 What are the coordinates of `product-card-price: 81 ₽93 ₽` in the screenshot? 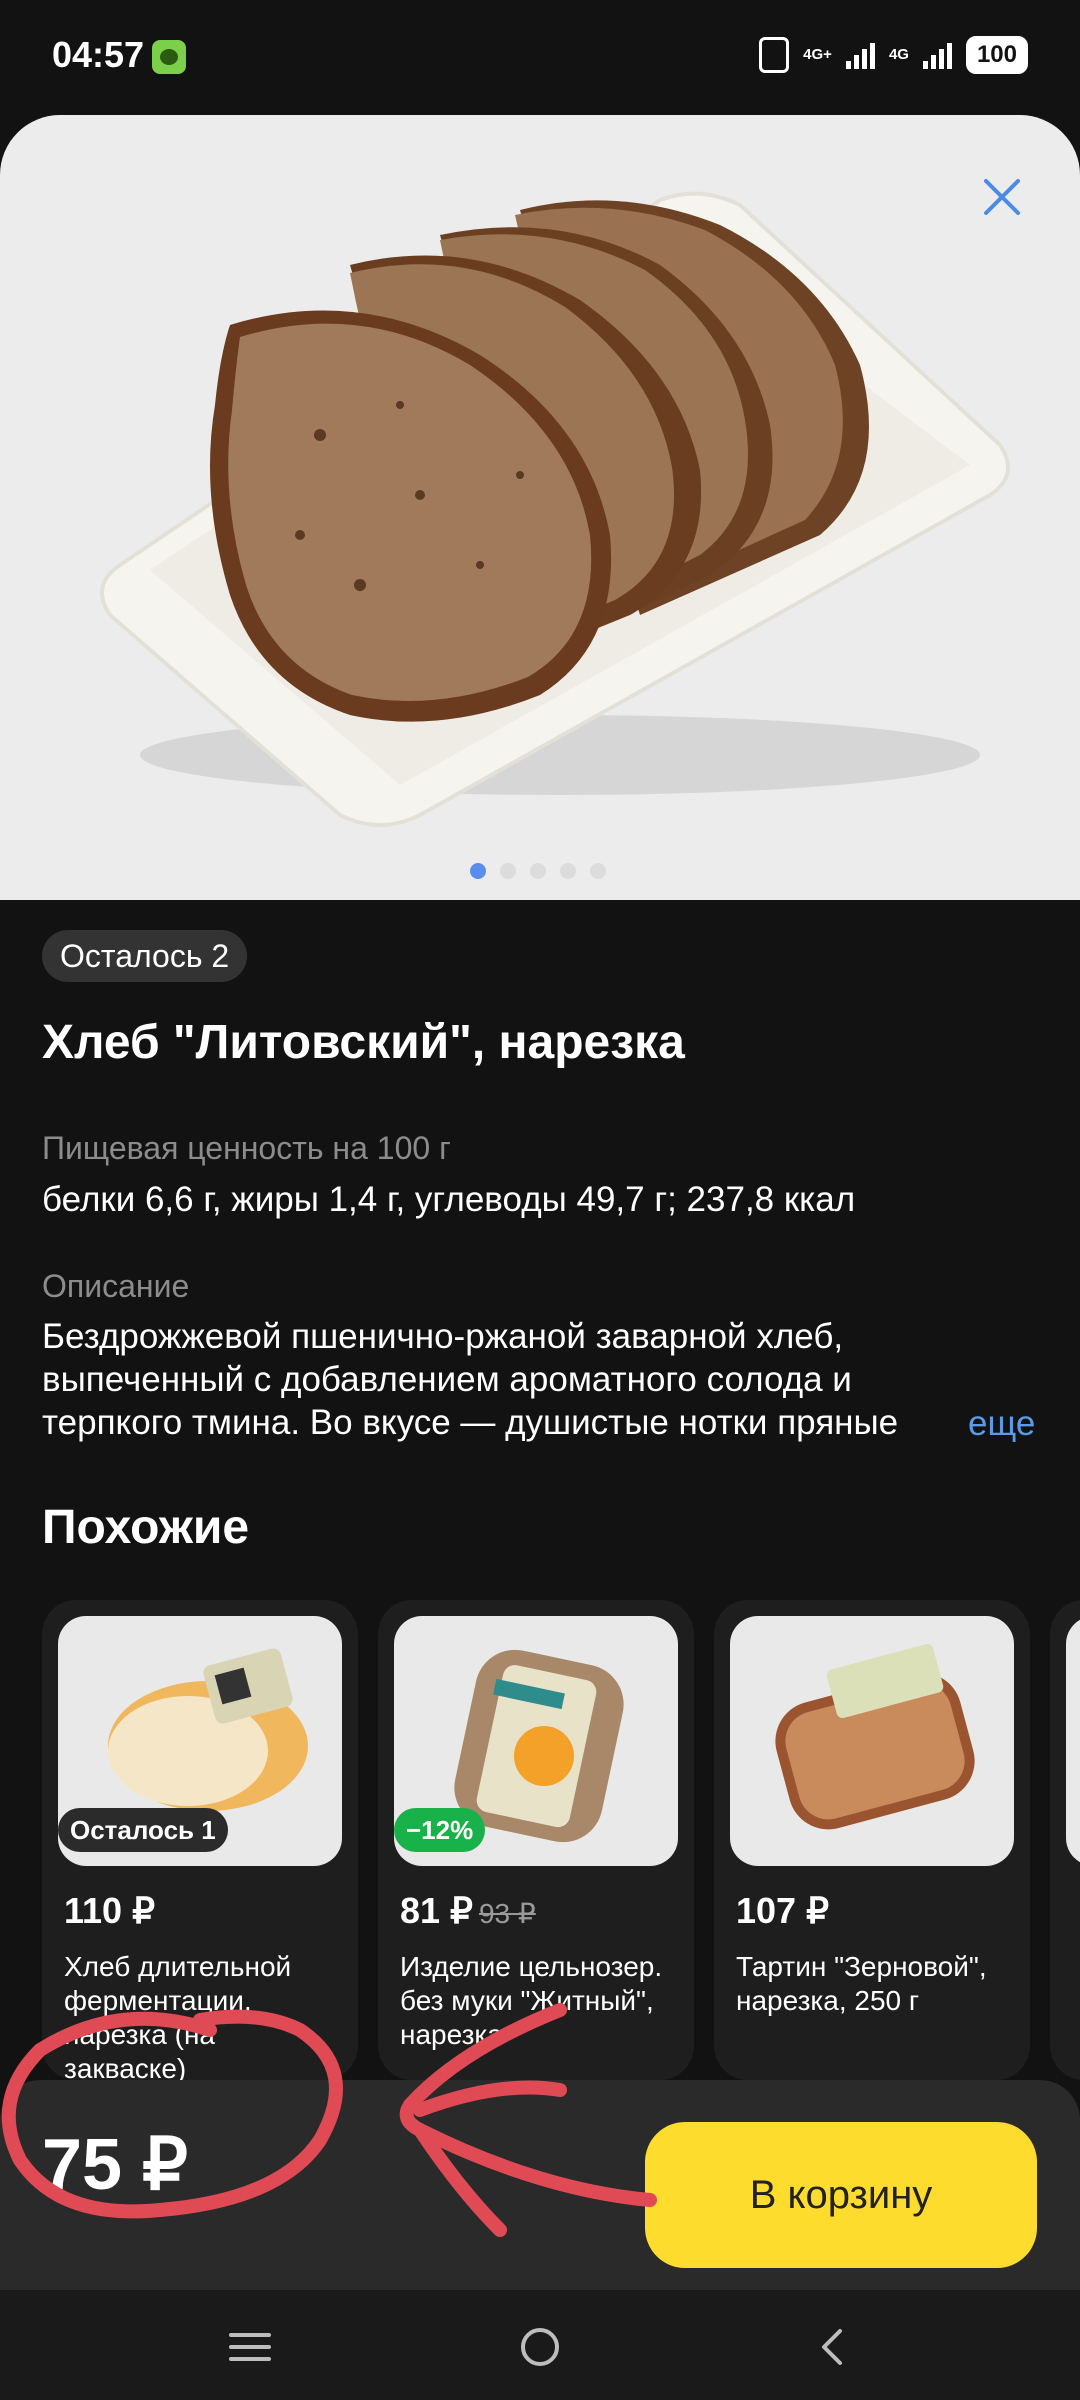 It's located at (468, 1911).